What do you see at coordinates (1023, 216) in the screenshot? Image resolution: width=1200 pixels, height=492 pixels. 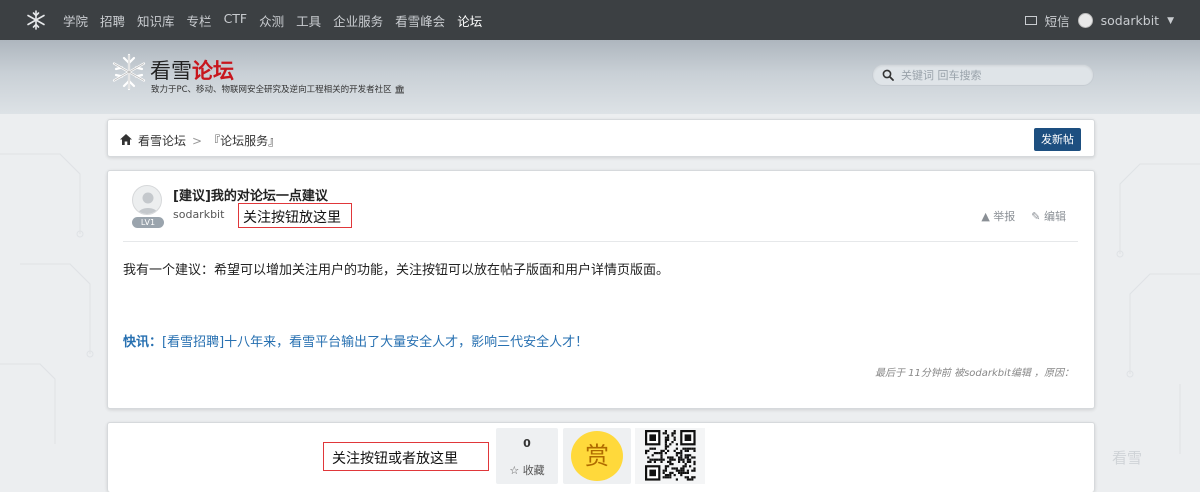 I see `post-tools: ▲ 举报 ✎ 编辑` at bounding box center [1023, 216].